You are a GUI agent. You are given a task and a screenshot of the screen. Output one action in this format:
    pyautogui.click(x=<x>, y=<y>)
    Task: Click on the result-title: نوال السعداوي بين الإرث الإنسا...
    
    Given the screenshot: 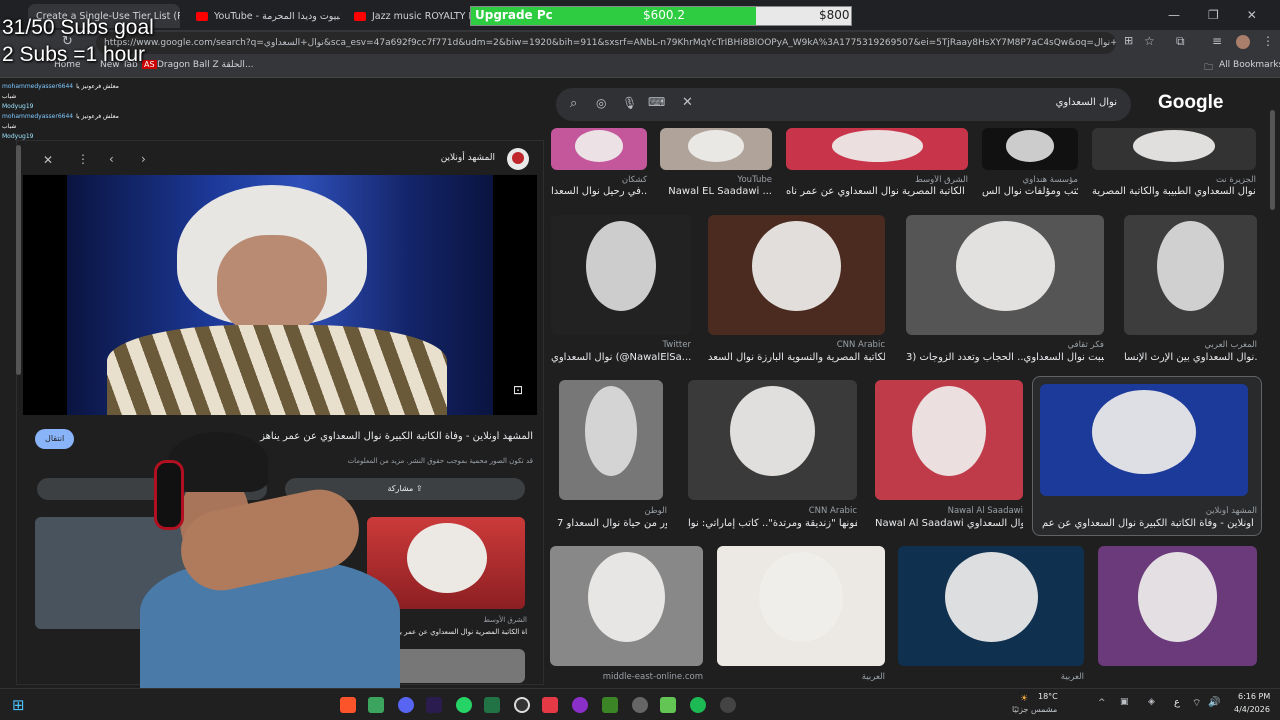 What is the action you would take?
    pyautogui.click(x=1190, y=357)
    